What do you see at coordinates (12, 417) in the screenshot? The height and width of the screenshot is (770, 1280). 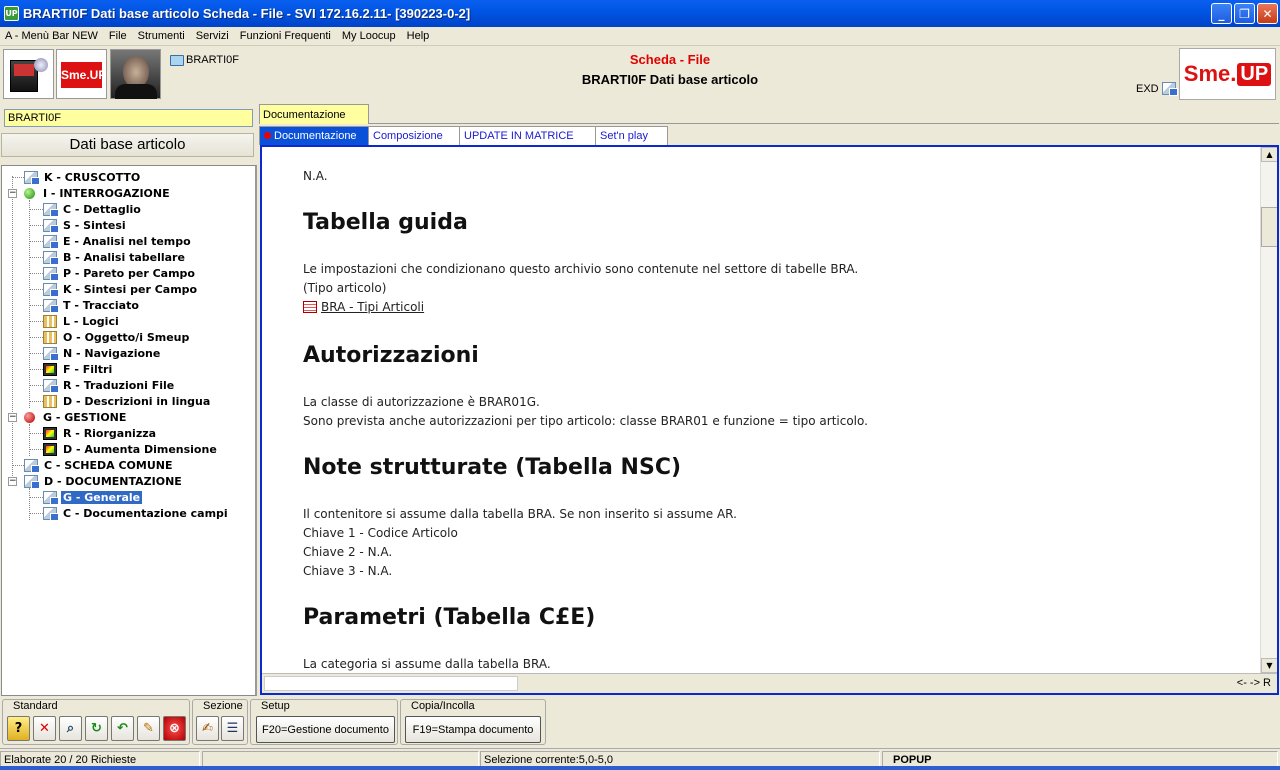 I see `collapse-gestione-toggle: −` at bounding box center [12, 417].